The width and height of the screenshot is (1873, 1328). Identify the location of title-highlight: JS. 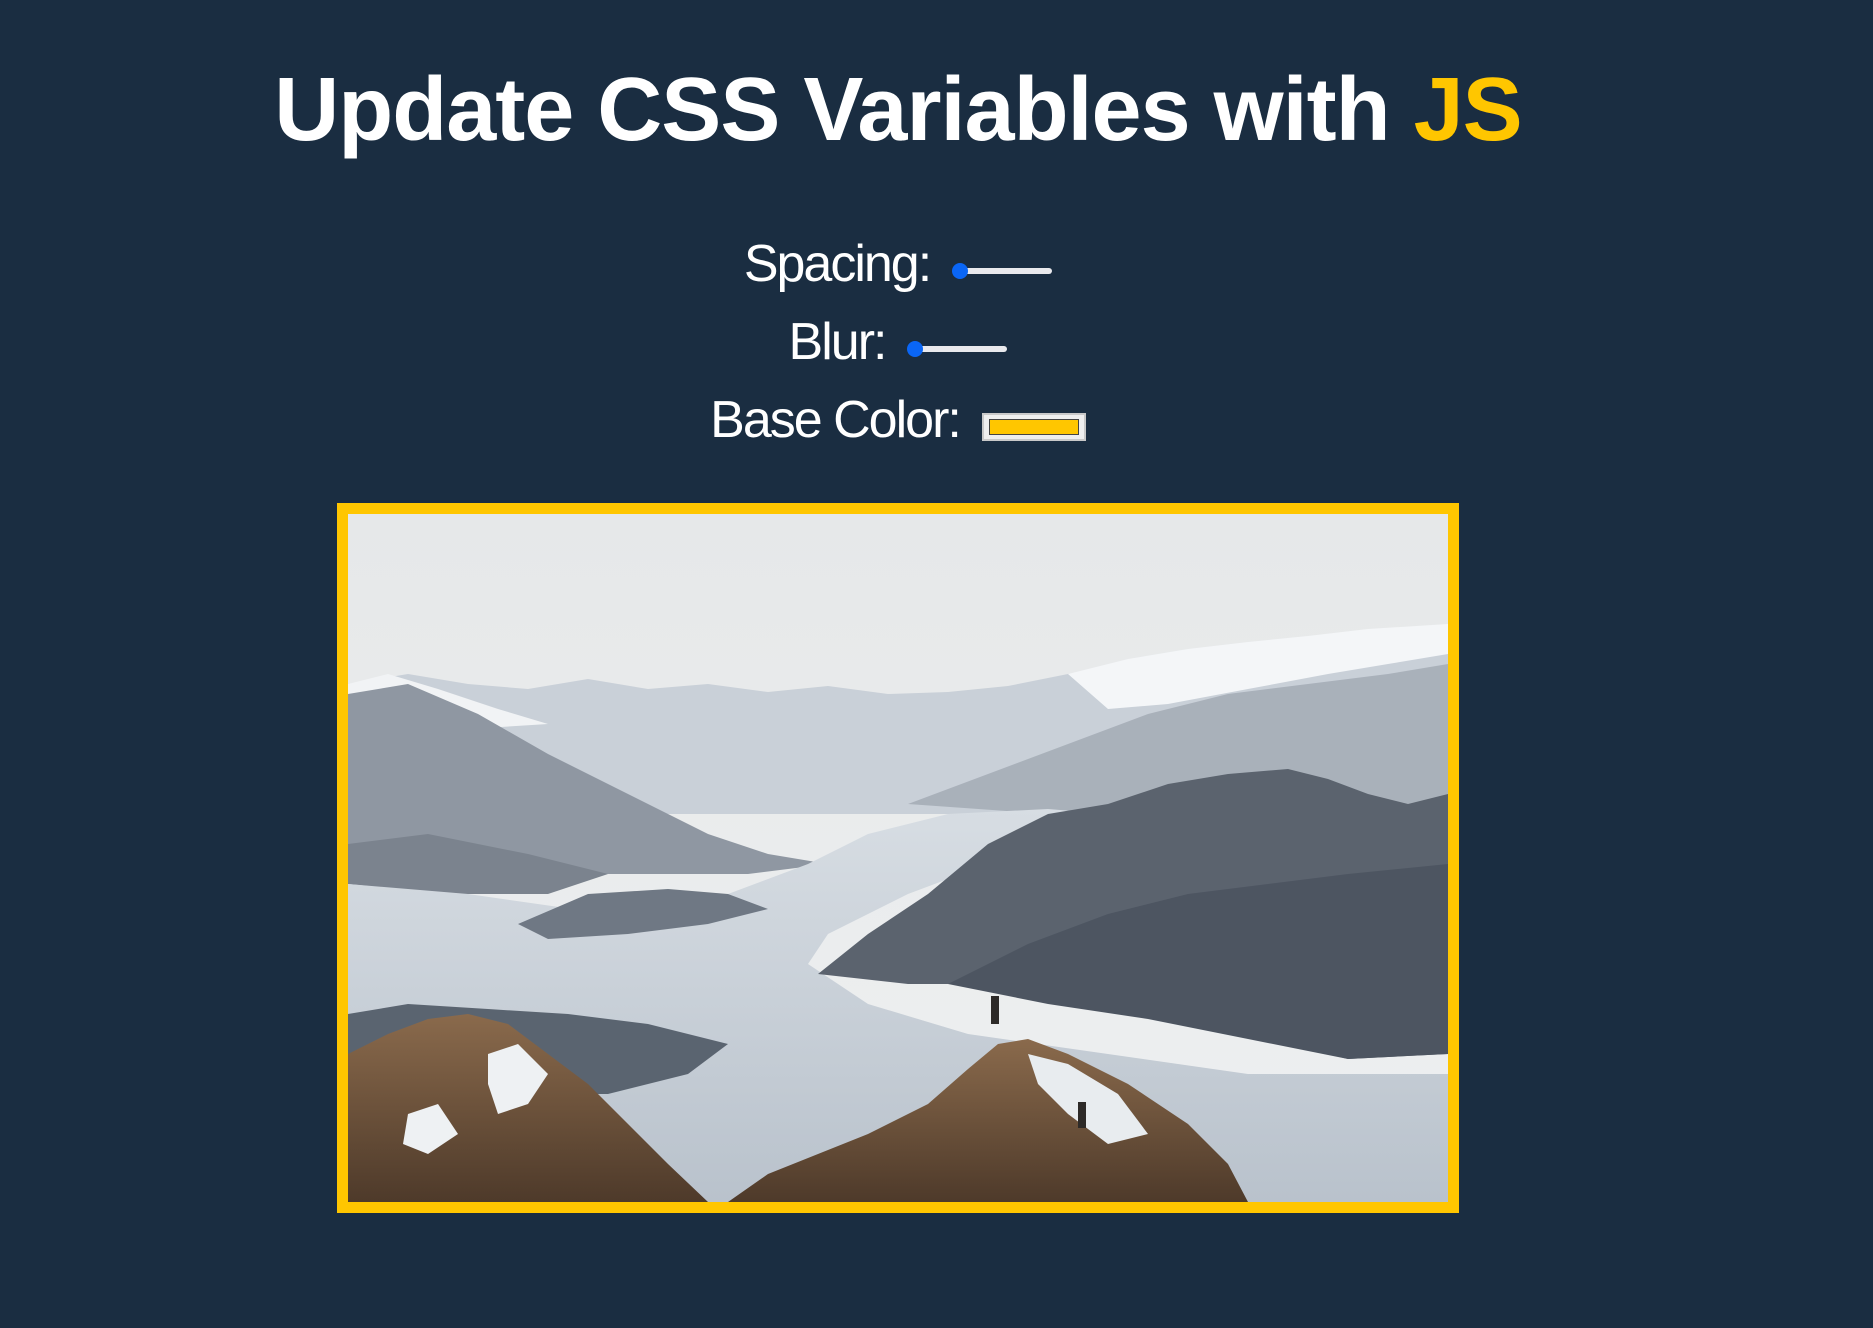
(1468, 110).